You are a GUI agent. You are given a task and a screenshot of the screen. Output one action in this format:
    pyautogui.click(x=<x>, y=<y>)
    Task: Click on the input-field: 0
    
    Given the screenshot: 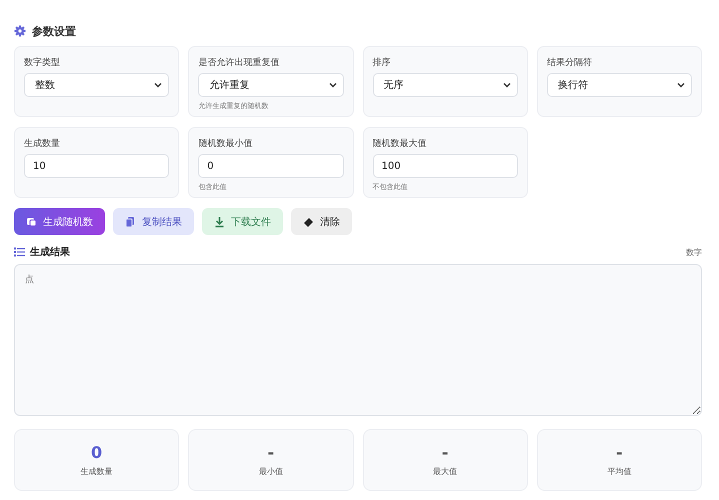 What is the action you would take?
    pyautogui.click(x=271, y=166)
    